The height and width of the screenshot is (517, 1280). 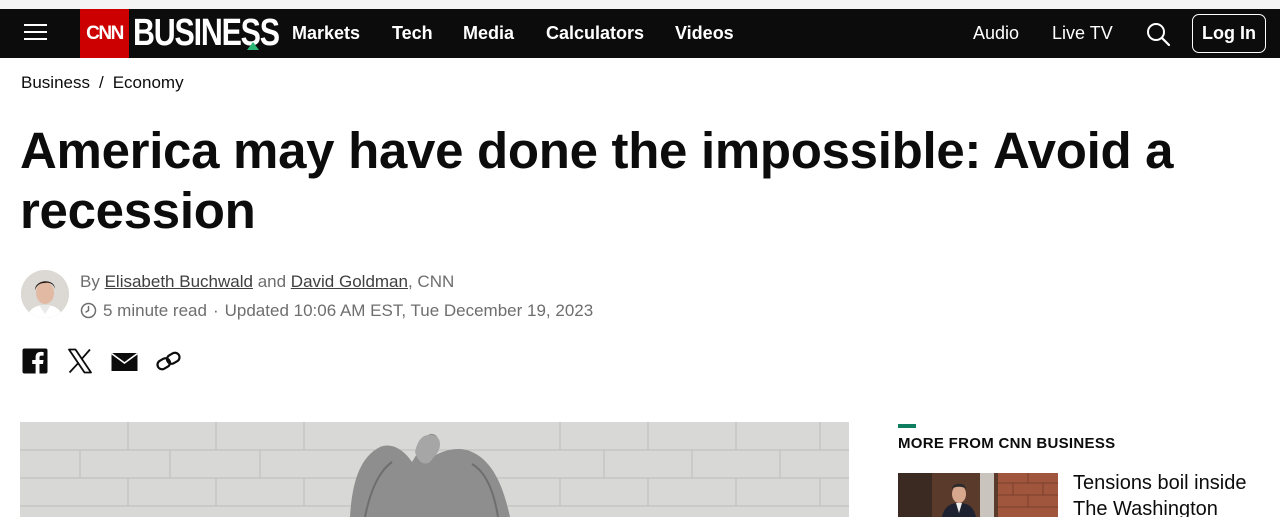 I want to click on breadcrumb-business: Business, so click(x=55, y=82).